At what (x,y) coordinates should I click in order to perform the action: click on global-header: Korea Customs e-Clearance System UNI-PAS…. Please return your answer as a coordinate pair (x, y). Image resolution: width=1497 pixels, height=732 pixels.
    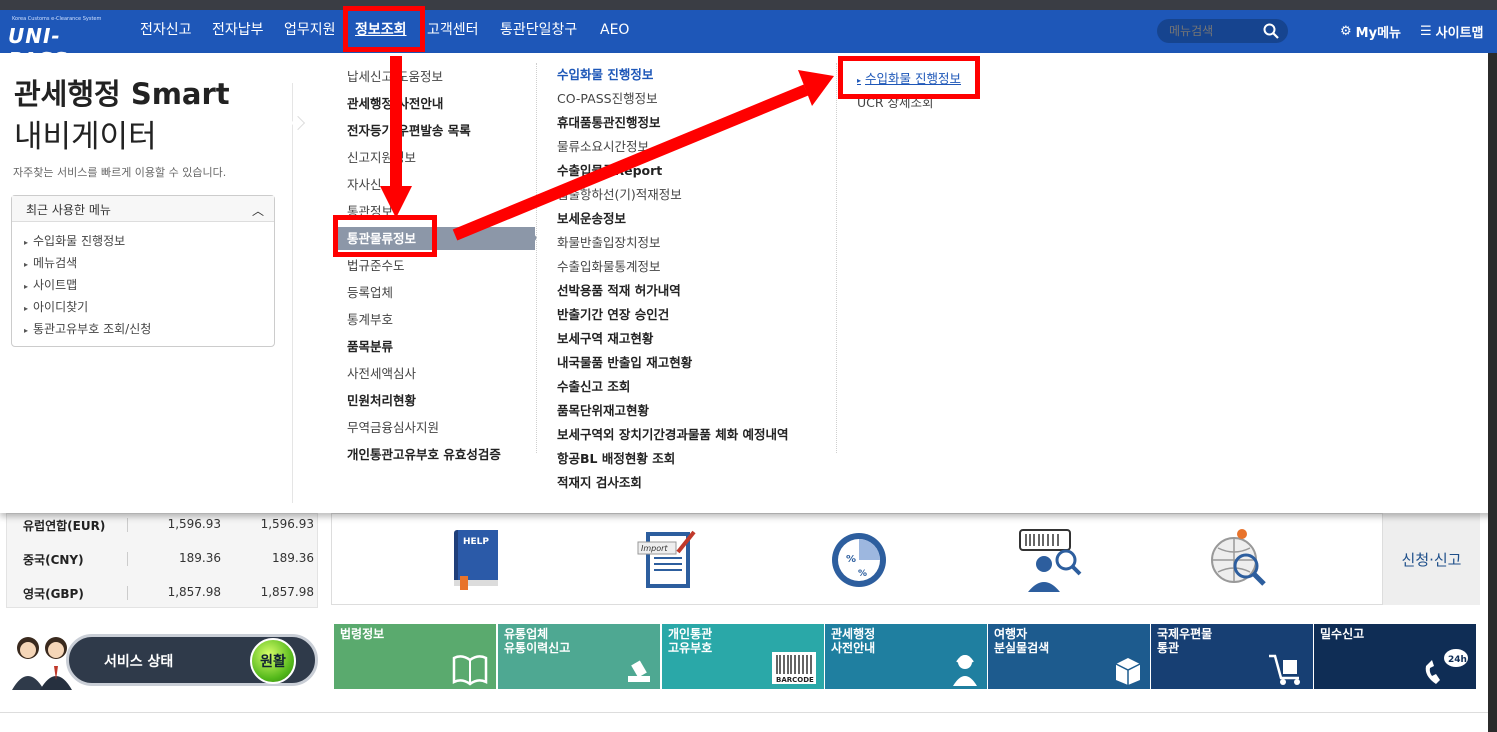
    Looking at the image, I should click on (748, 41).